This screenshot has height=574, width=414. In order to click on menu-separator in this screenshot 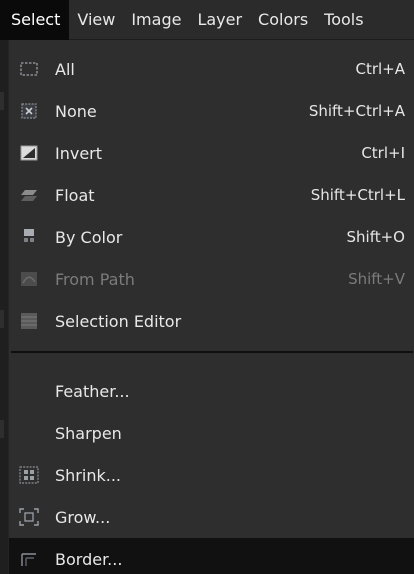, I will do `click(212, 352)`.